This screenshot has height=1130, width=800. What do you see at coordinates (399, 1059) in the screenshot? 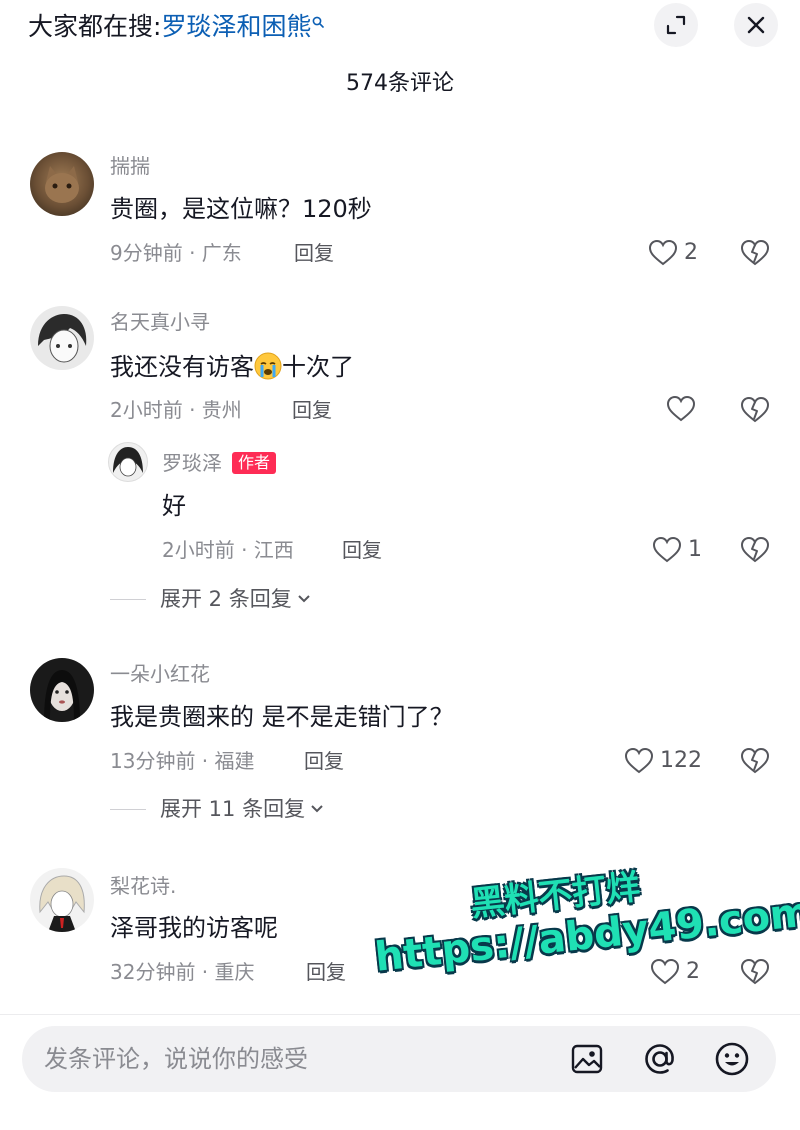
I see `comment-input-bar: 发条评论，说说你的感受` at bounding box center [399, 1059].